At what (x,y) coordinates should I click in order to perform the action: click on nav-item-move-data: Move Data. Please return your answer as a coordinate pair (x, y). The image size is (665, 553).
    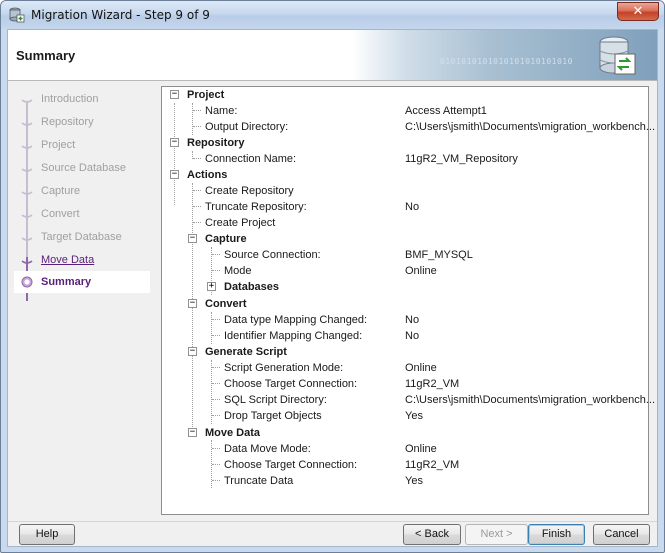
    Looking at the image, I should click on (82, 260).